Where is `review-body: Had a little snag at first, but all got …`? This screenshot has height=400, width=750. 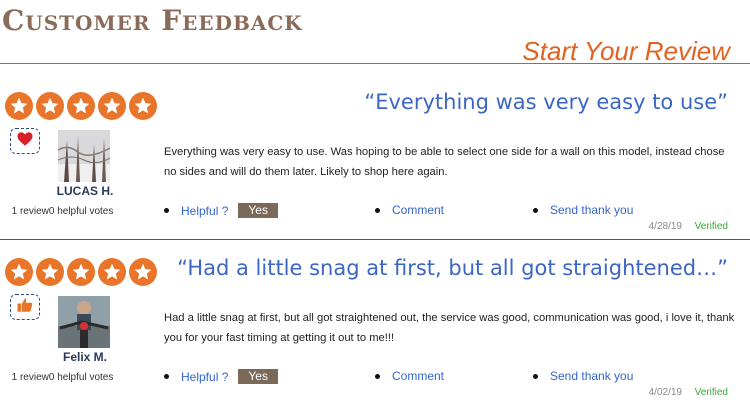
review-body: Had a little snag at first, but all got … is located at coordinates (449, 328).